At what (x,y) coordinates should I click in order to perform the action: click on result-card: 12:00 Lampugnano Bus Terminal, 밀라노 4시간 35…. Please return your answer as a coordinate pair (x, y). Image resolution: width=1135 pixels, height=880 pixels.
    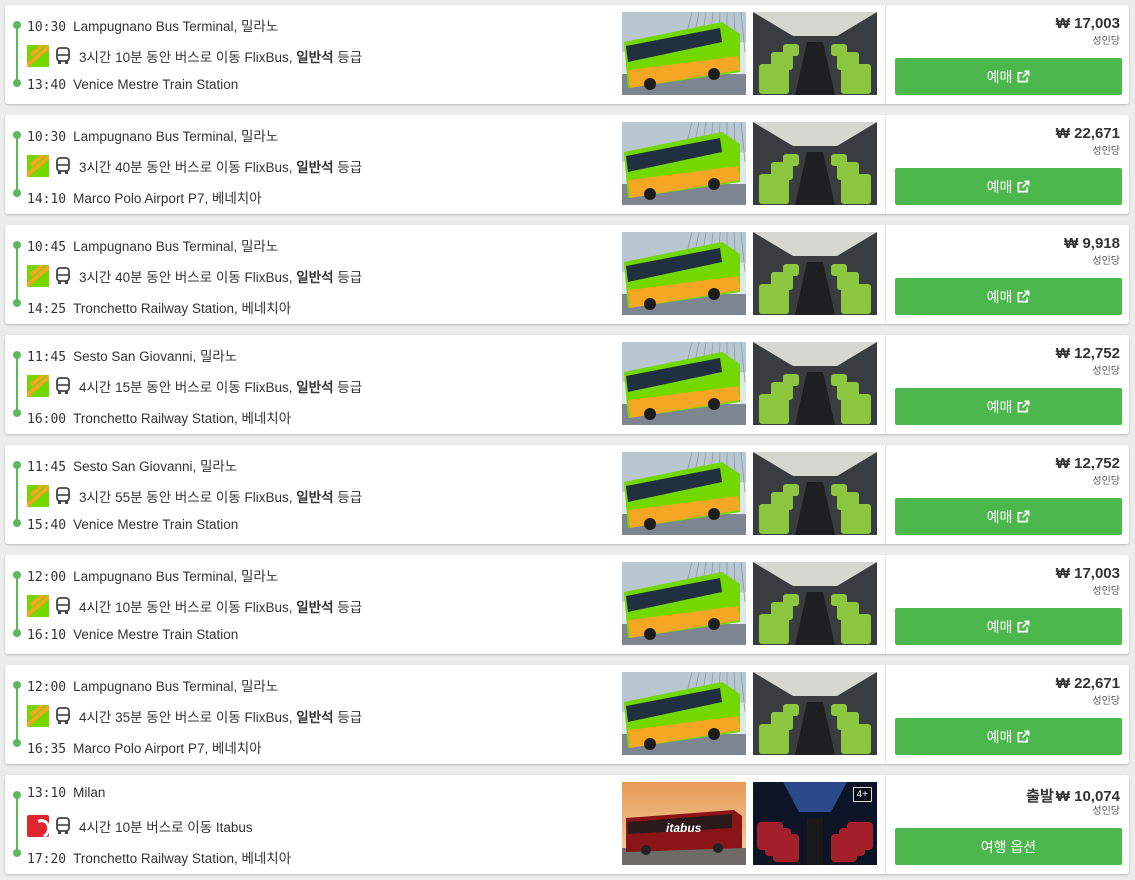
    Looking at the image, I should click on (567, 714).